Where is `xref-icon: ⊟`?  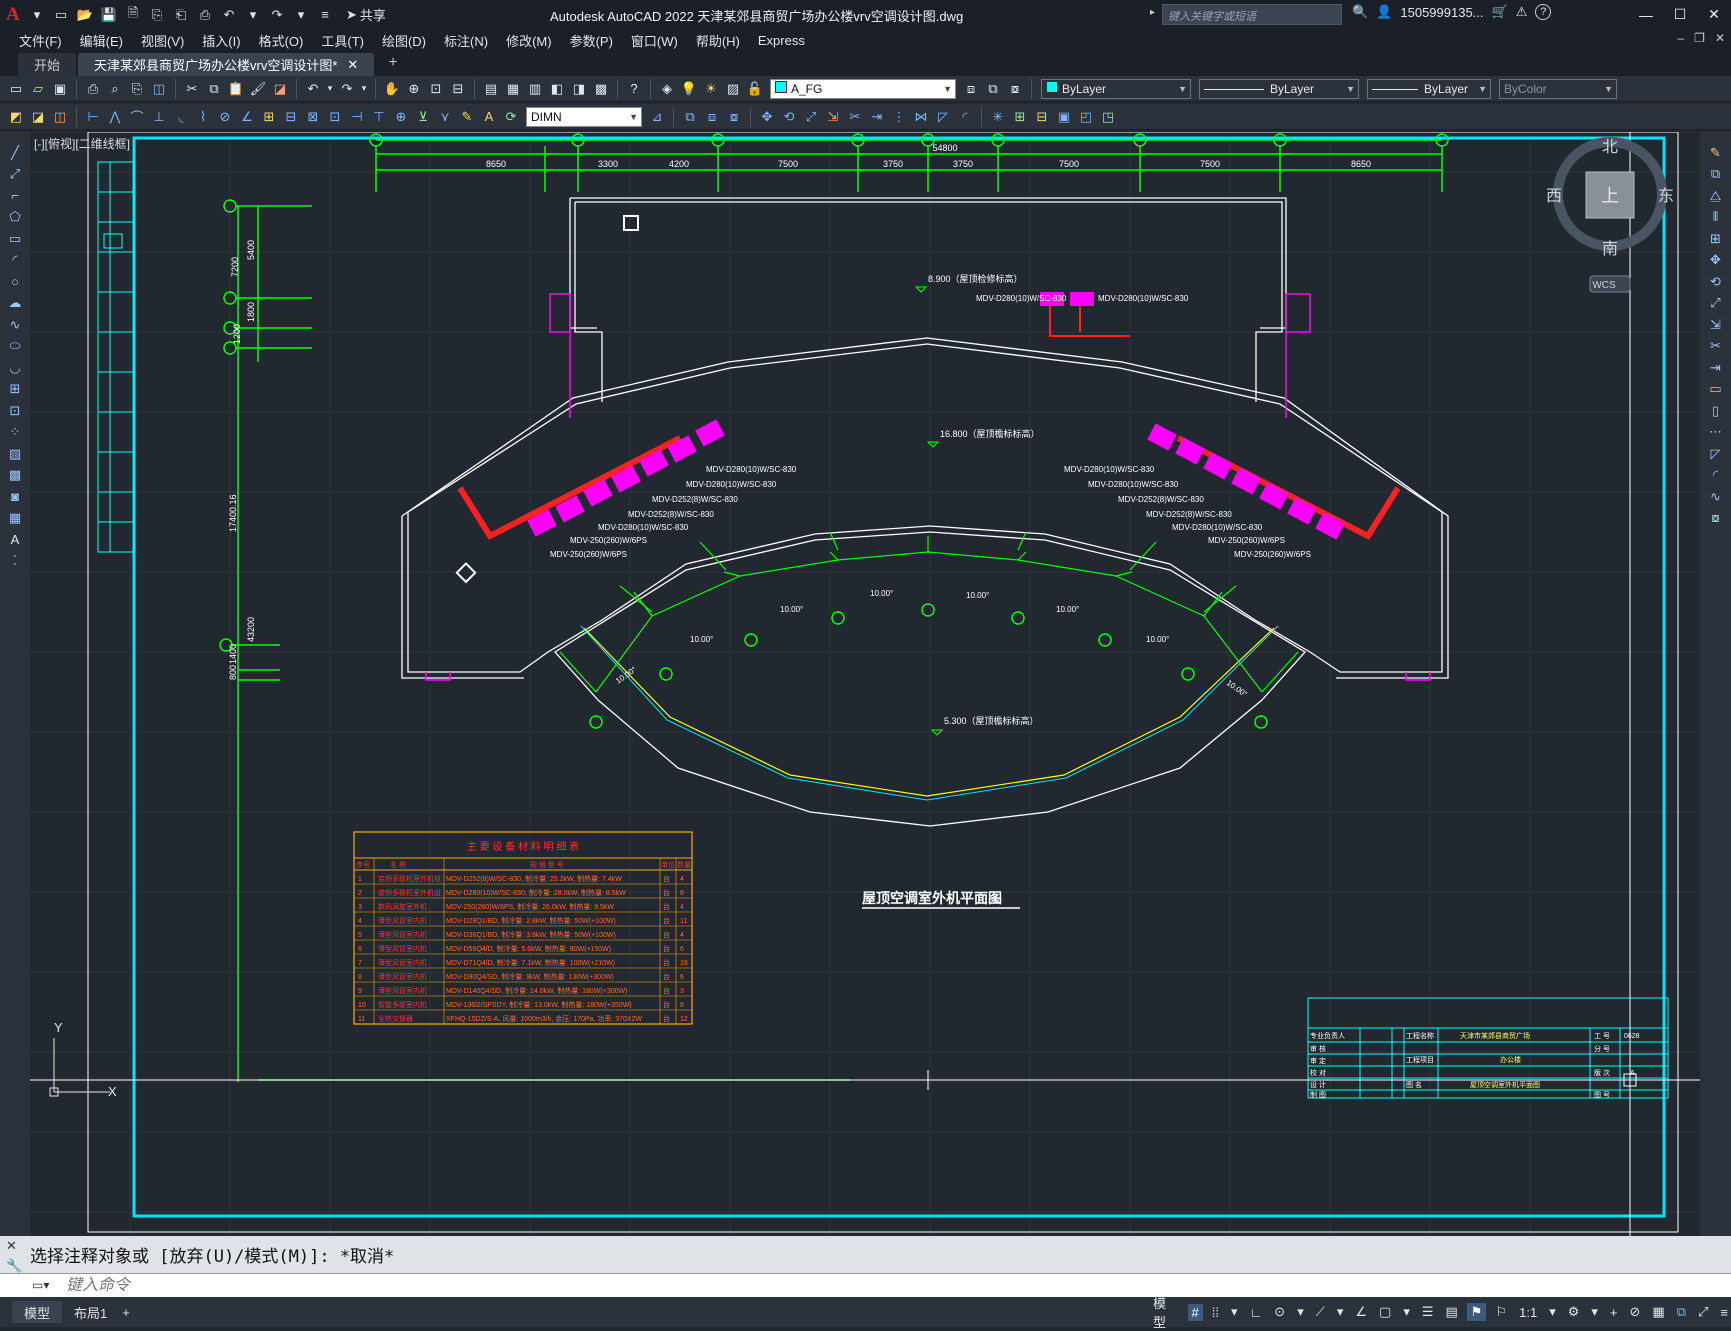 xref-icon: ⊟ is located at coordinates (1042, 117).